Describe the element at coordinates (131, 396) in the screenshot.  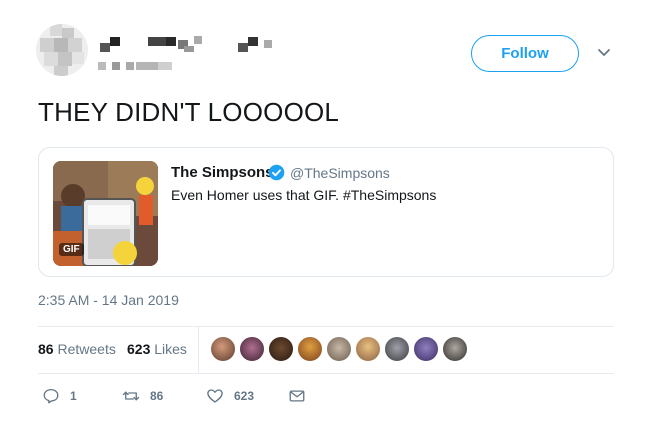
I see `retweet-icon` at that location.